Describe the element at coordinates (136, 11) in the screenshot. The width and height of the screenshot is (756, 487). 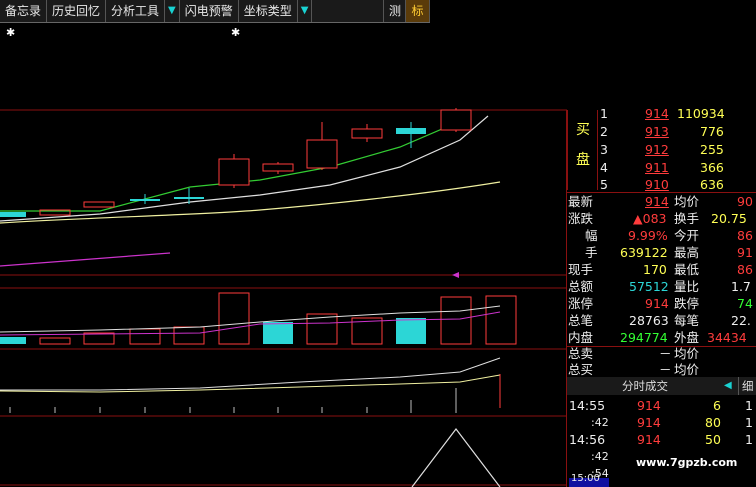
I see `analysis-tools-button: 分析工具` at that location.